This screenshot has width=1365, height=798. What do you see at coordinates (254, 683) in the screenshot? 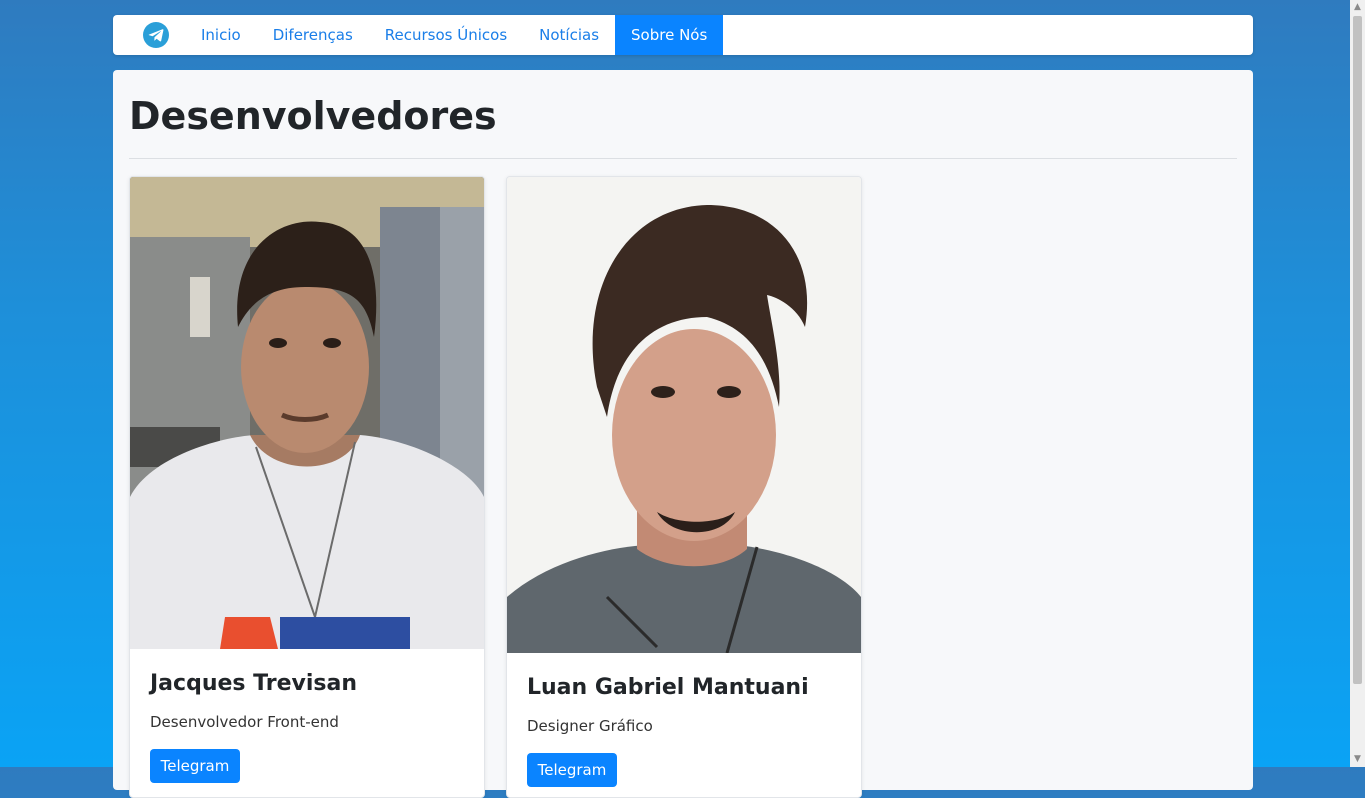
I see `developer-name: Jacques Trevisan` at bounding box center [254, 683].